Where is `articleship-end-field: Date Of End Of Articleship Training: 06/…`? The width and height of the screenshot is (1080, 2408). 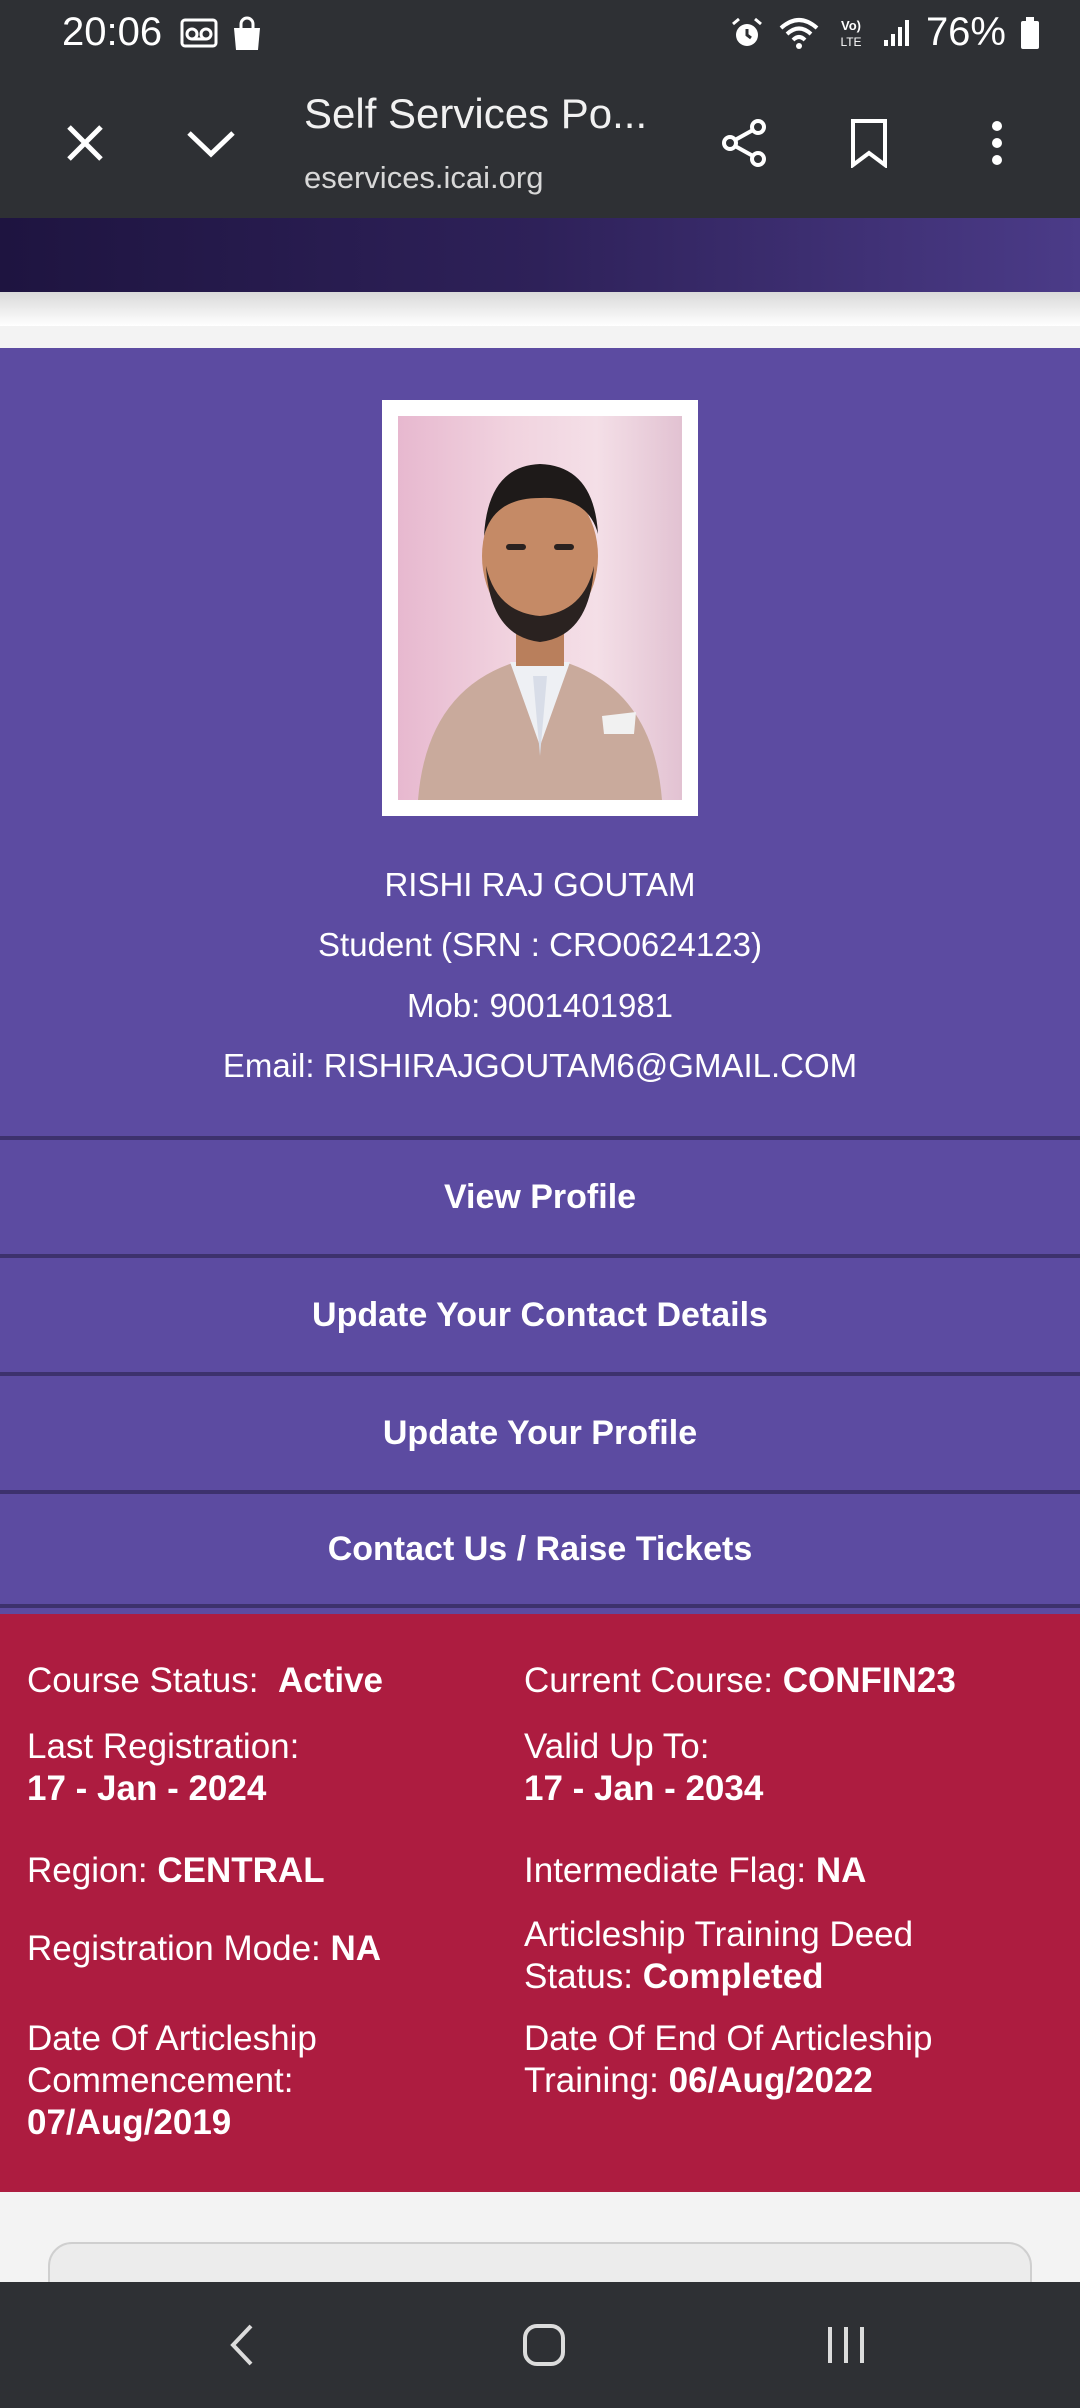
articleship-end-field: Date Of End Of Articleship Training: 06/… is located at coordinates (728, 2059).